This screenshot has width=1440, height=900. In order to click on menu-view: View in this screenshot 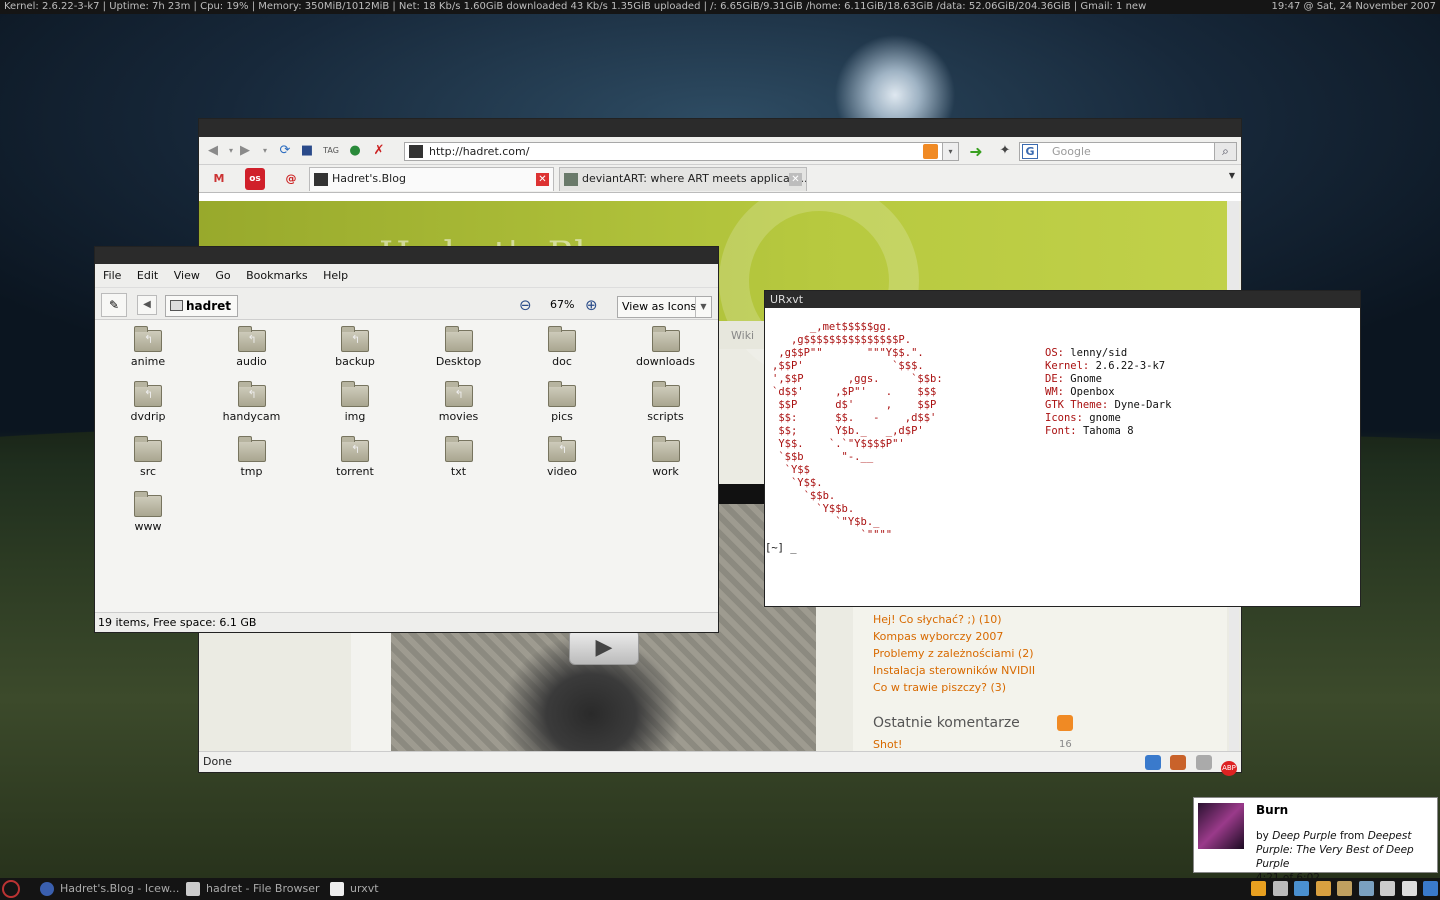, I will do `click(187, 275)`.